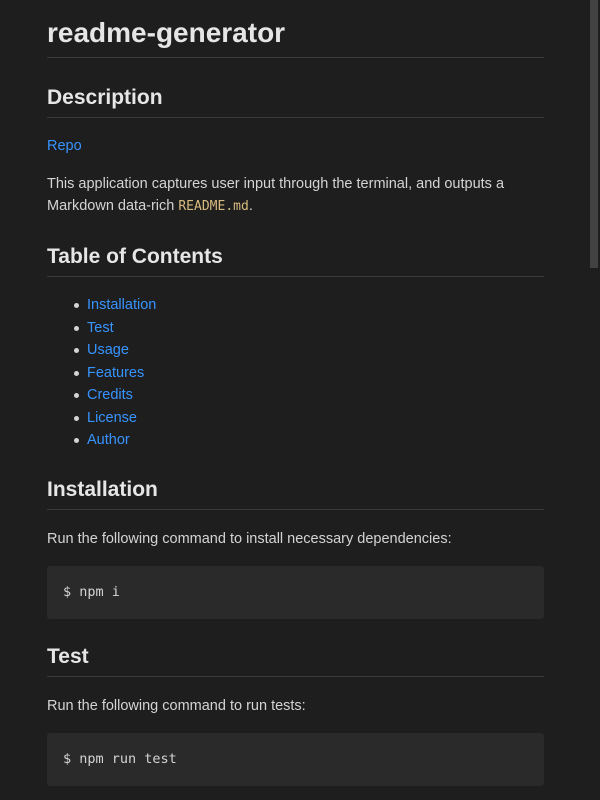 This screenshot has height=800, width=600. What do you see at coordinates (112, 418) in the screenshot?
I see `toc-link-license: License` at bounding box center [112, 418].